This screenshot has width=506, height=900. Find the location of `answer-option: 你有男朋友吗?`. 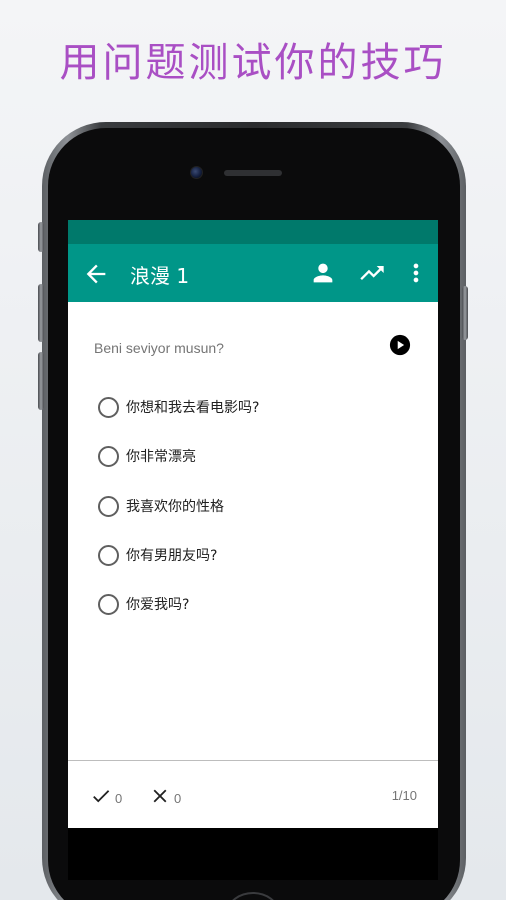

answer-option: 你有男朋友吗? is located at coordinates (157, 555).